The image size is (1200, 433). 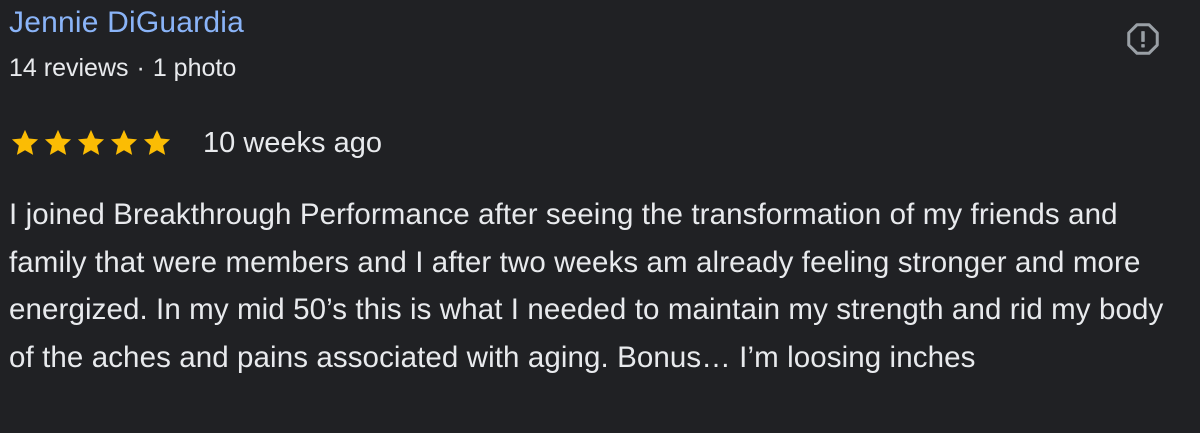 I want to click on author-meta: 14 reviews · 1 photo, so click(x=122, y=68).